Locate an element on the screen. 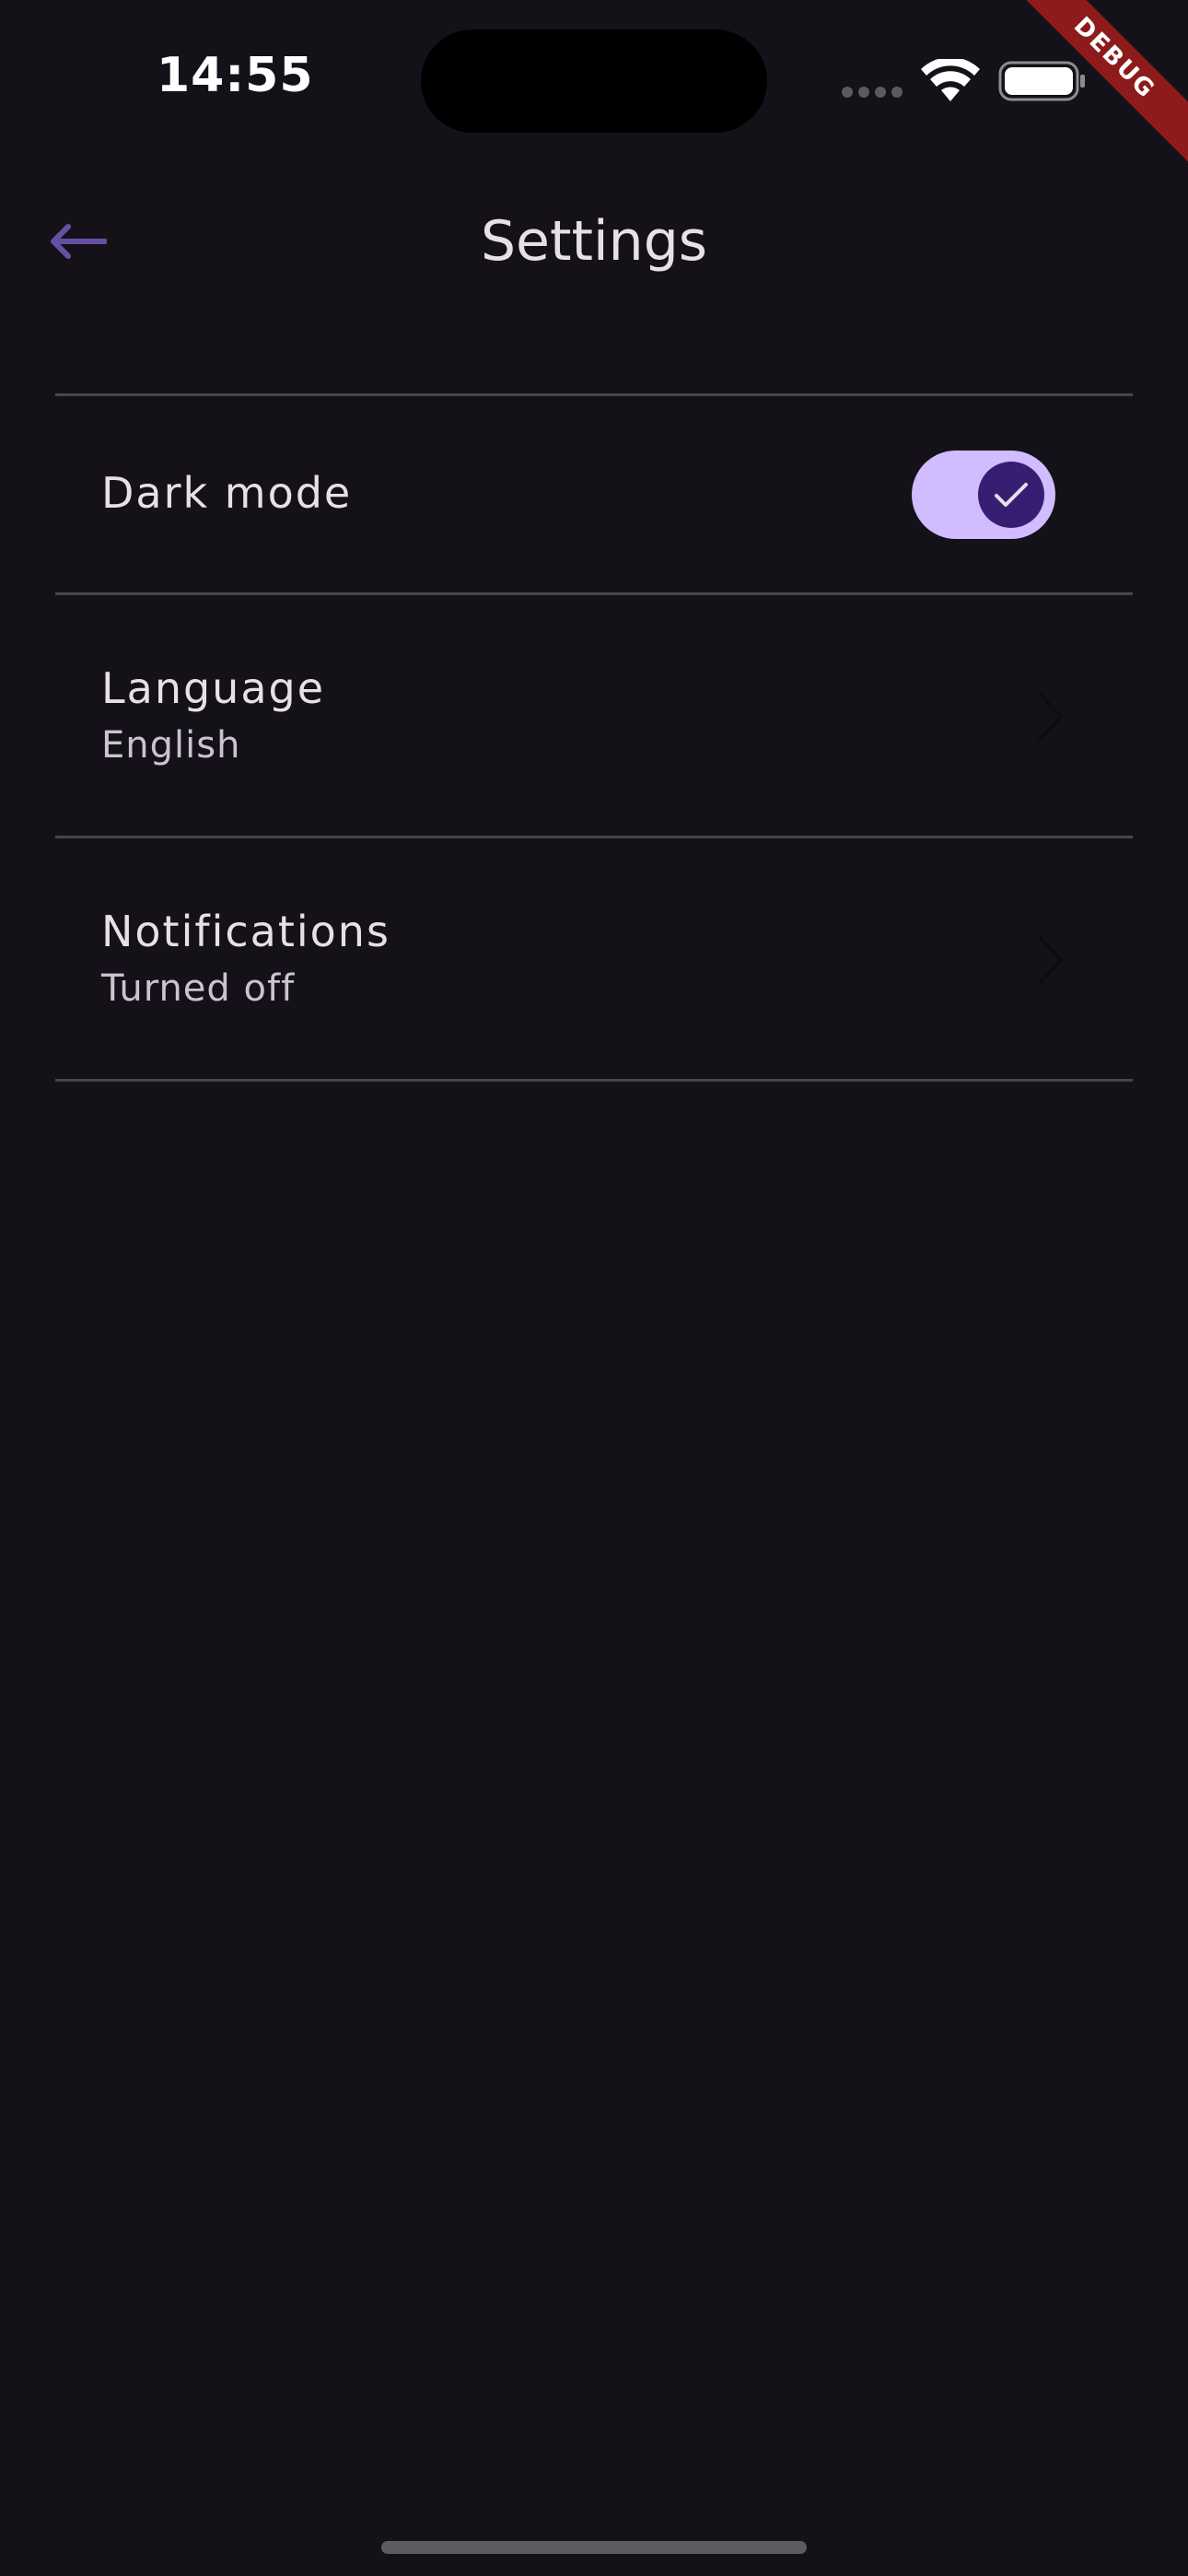 This screenshot has width=1188, height=2576. battery-icon is located at coordinates (1041, 81).